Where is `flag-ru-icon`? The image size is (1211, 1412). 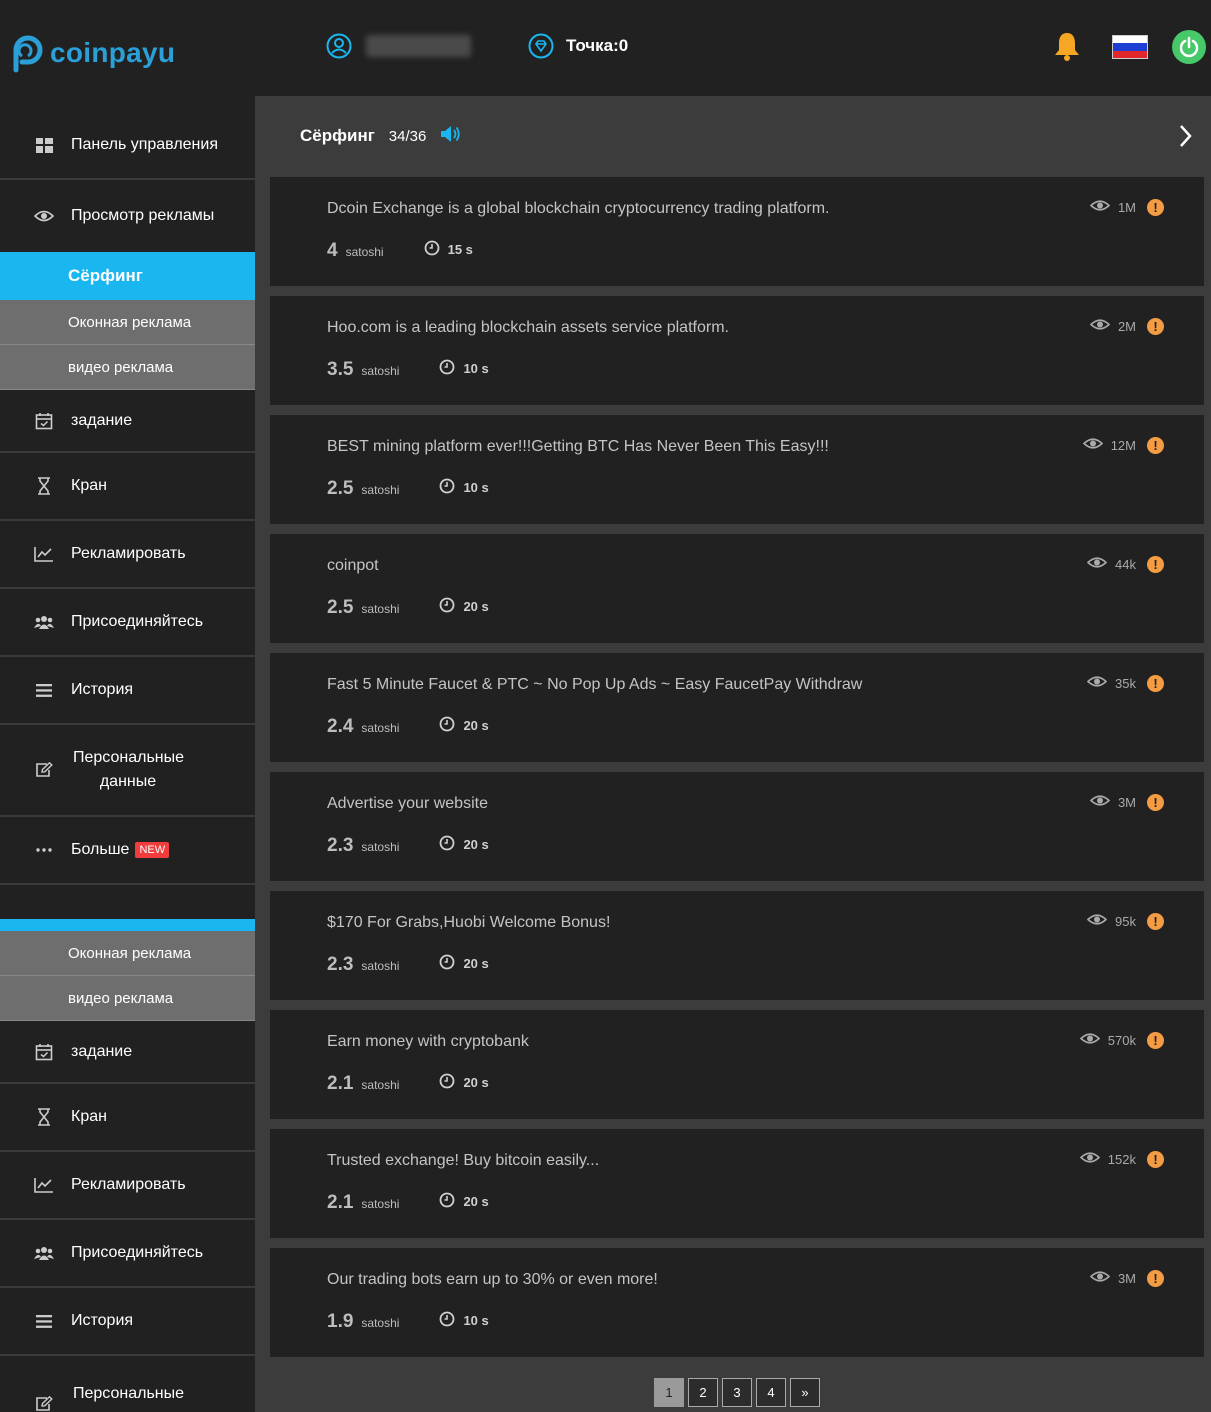 flag-ru-icon is located at coordinates (1130, 47).